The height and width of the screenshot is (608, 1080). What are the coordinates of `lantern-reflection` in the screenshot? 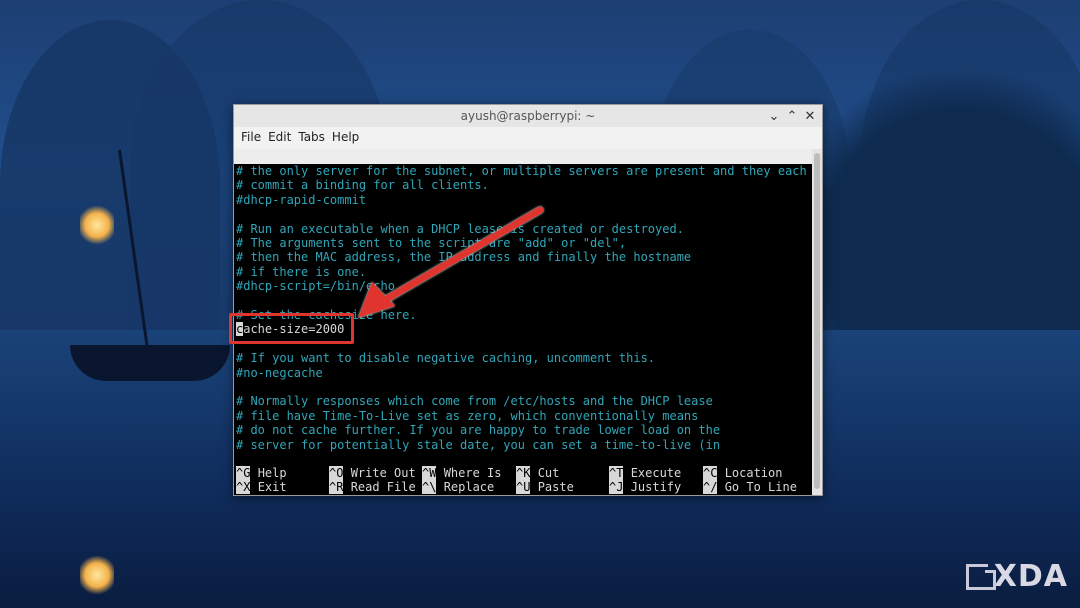 It's located at (97, 575).